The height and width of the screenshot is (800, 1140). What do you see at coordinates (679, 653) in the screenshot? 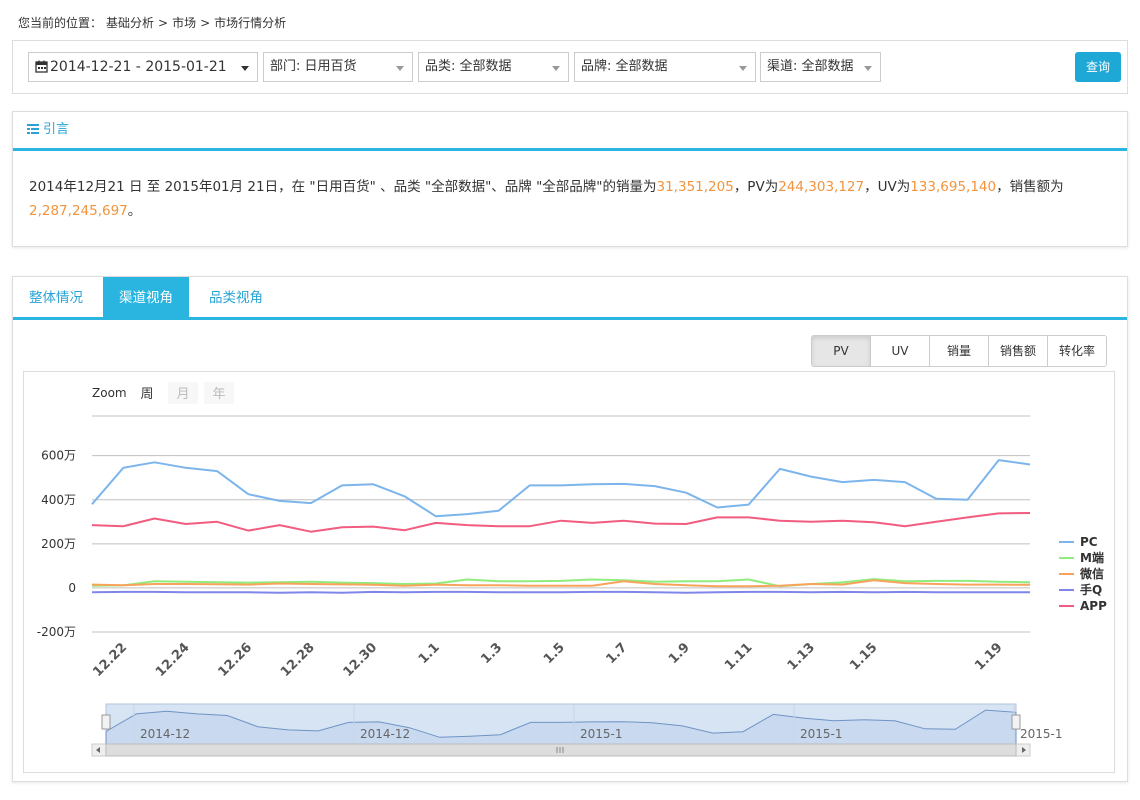
I see `x-tick-label: 1.9` at bounding box center [679, 653].